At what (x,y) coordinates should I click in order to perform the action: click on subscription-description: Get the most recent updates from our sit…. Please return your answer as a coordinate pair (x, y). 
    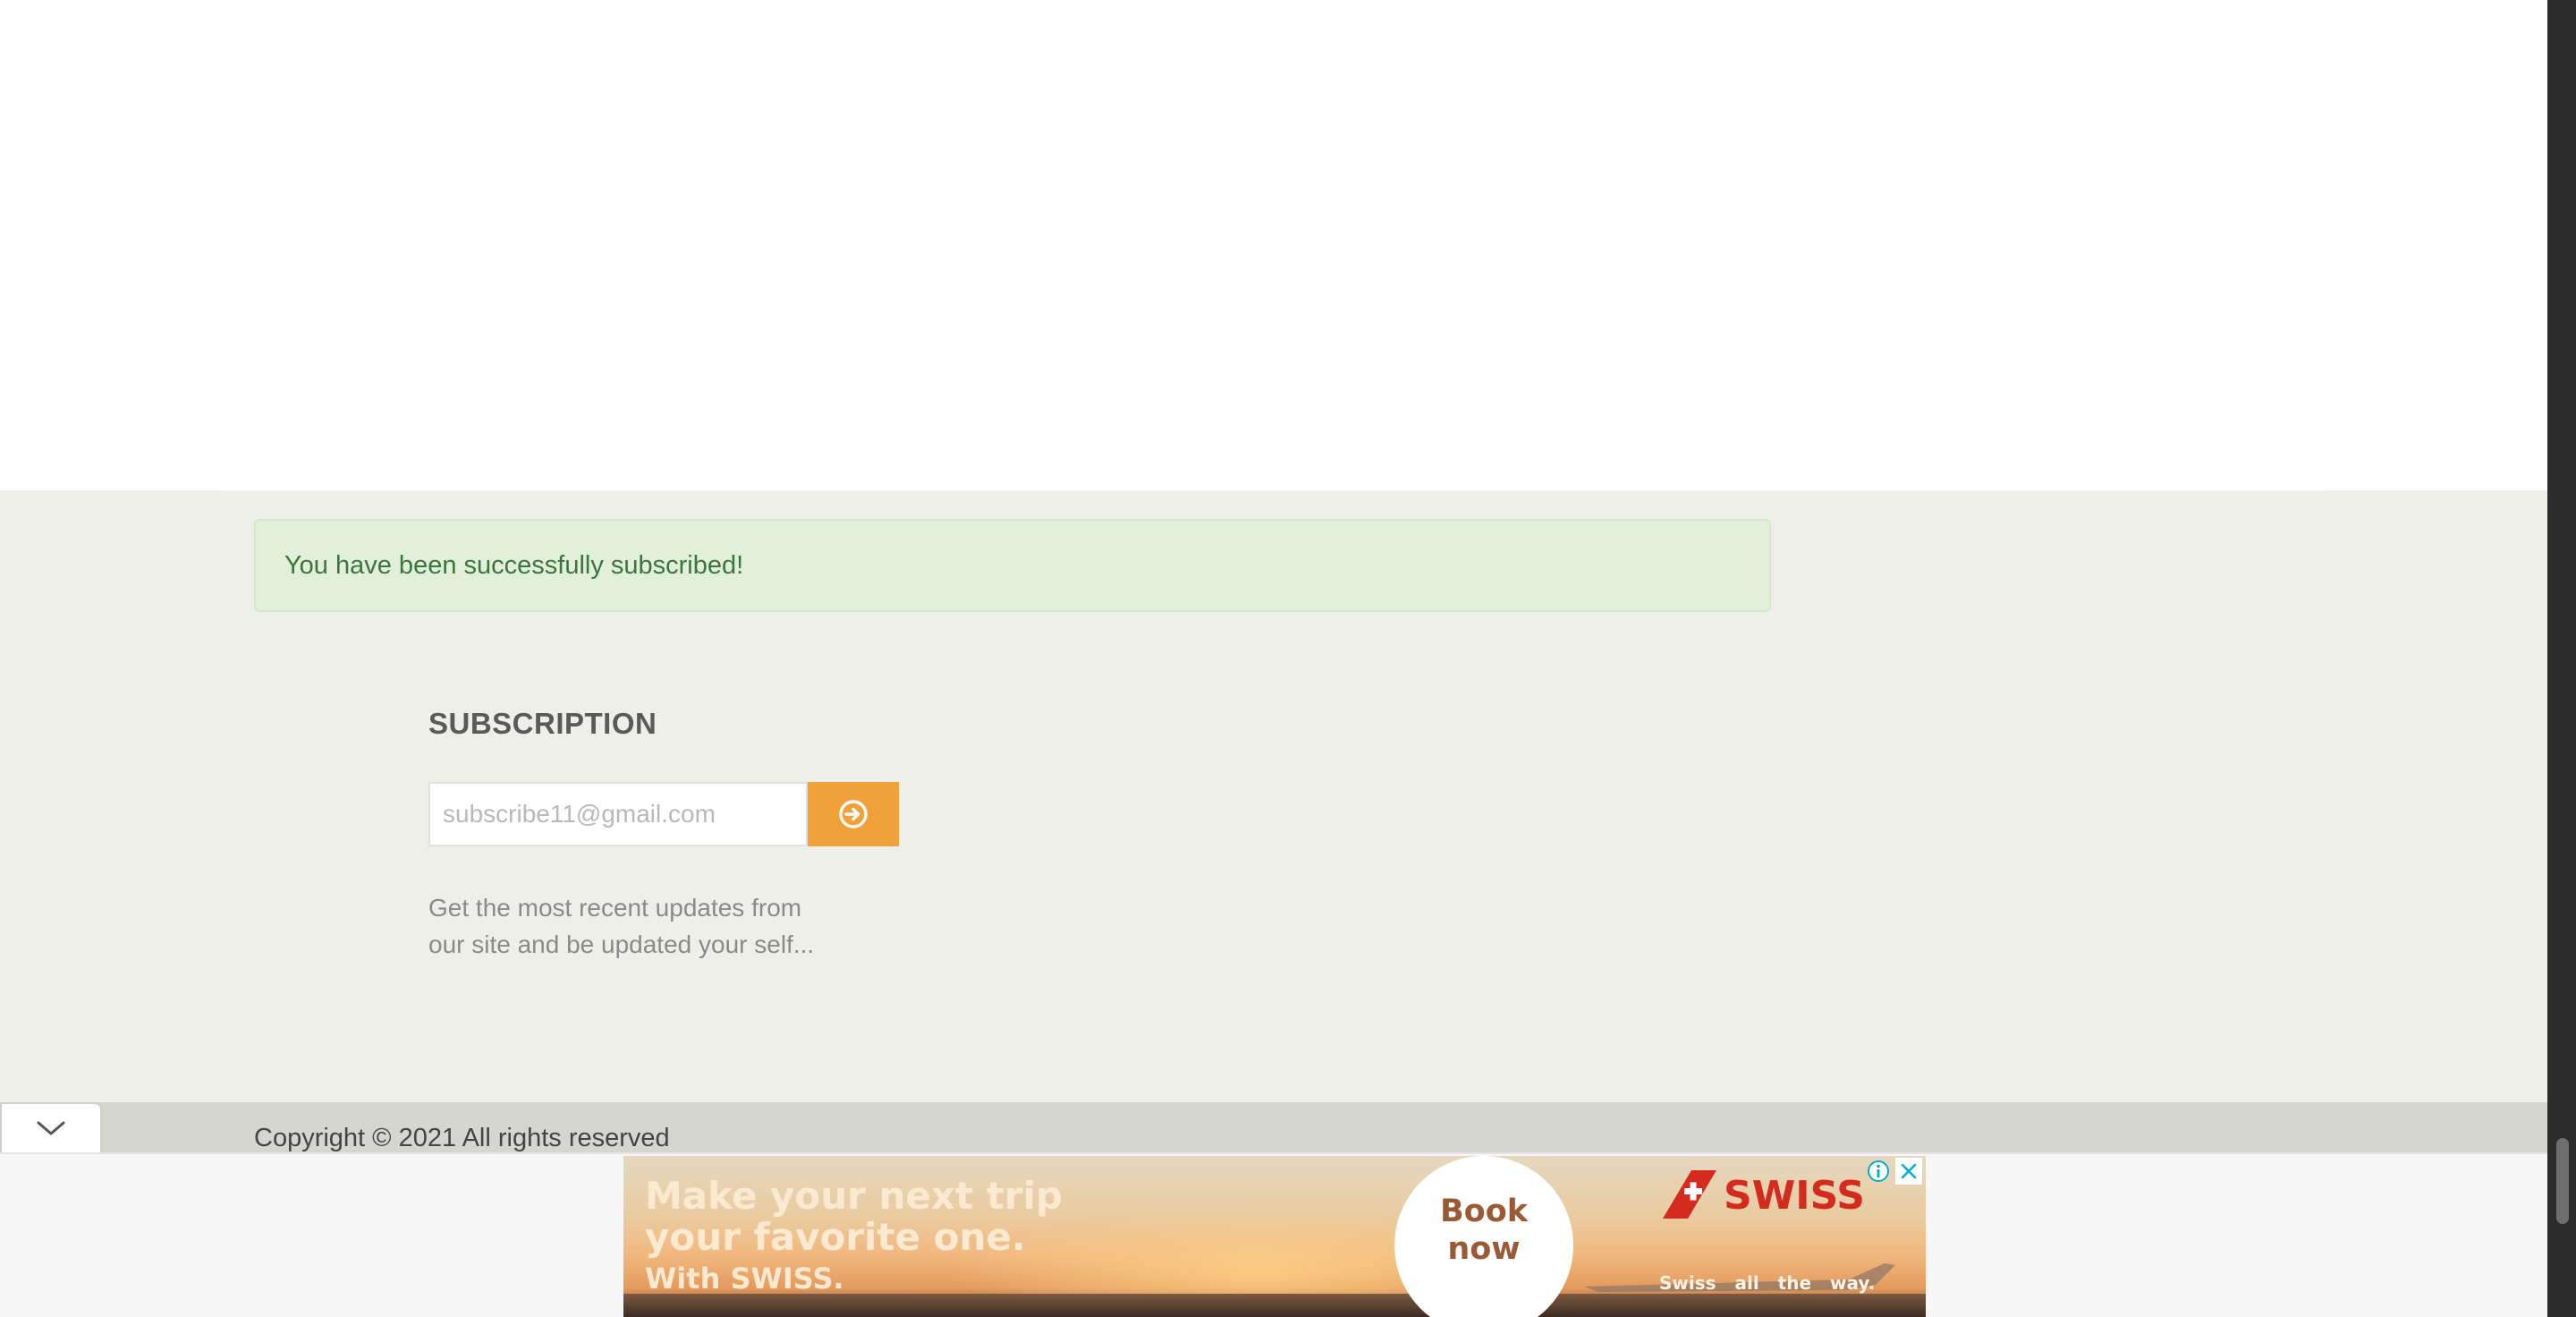
    Looking at the image, I should click on (661, 926).